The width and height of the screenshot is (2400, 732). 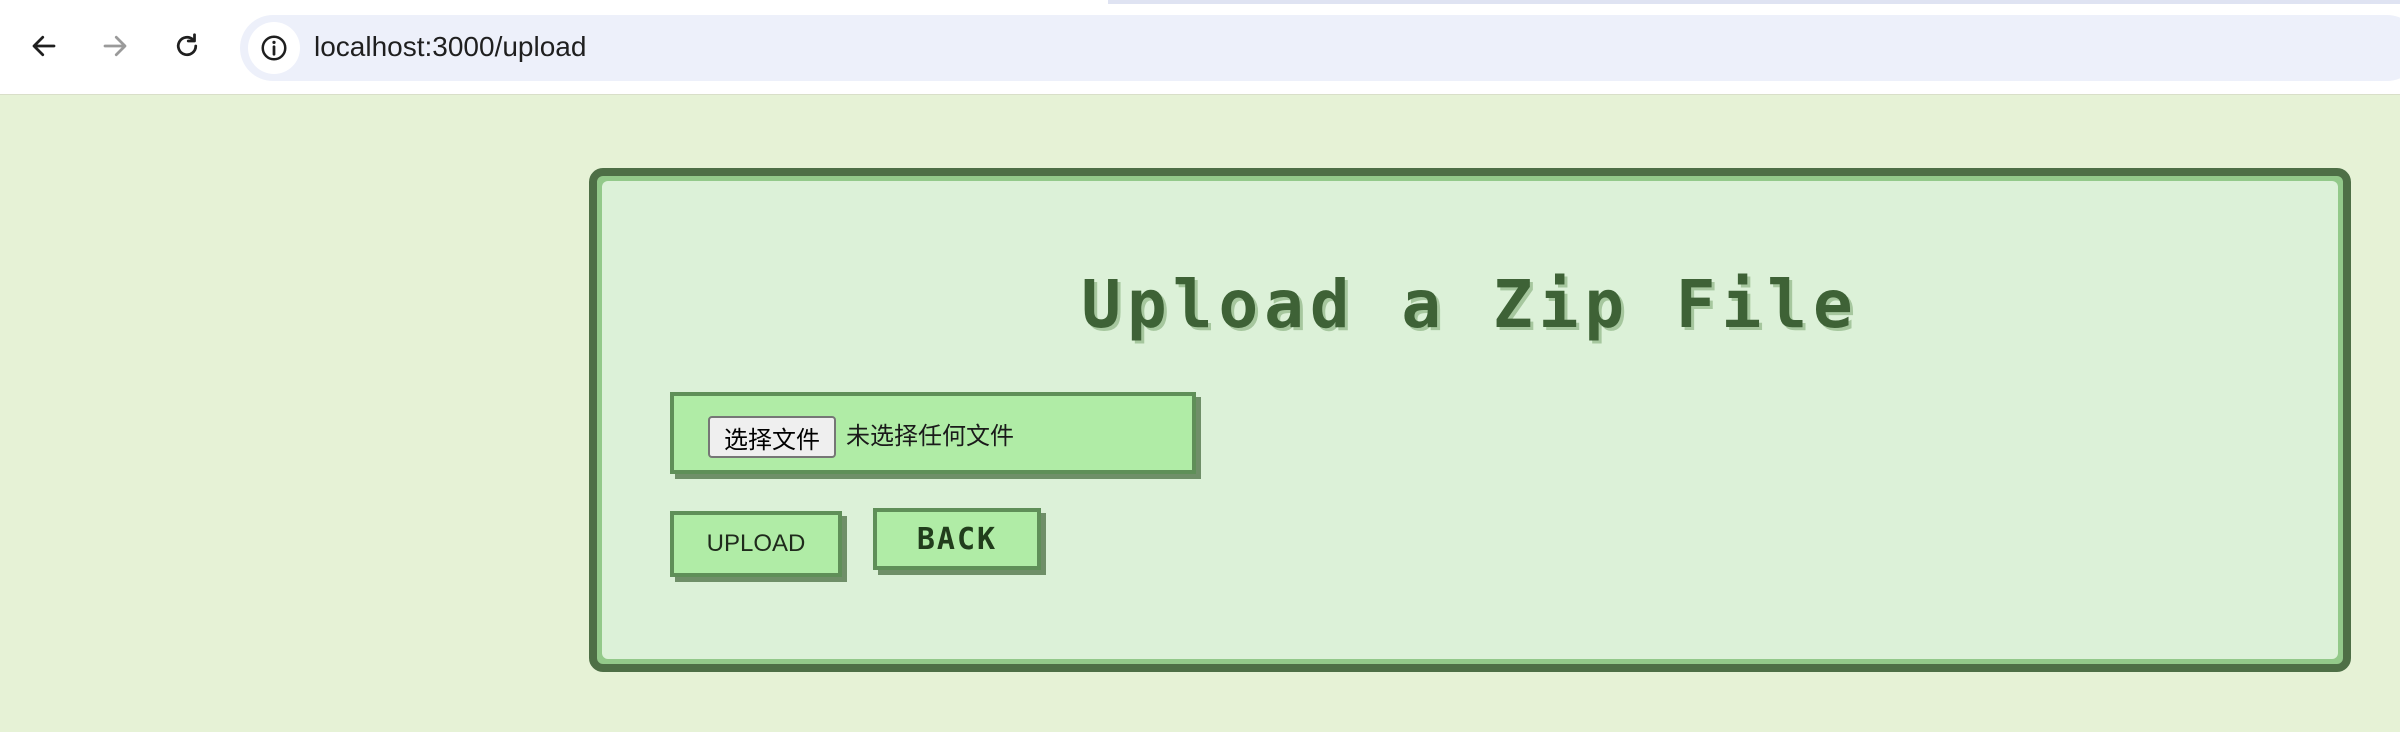 I want to click on arrow-right-icon, so click(x=115, y=46).